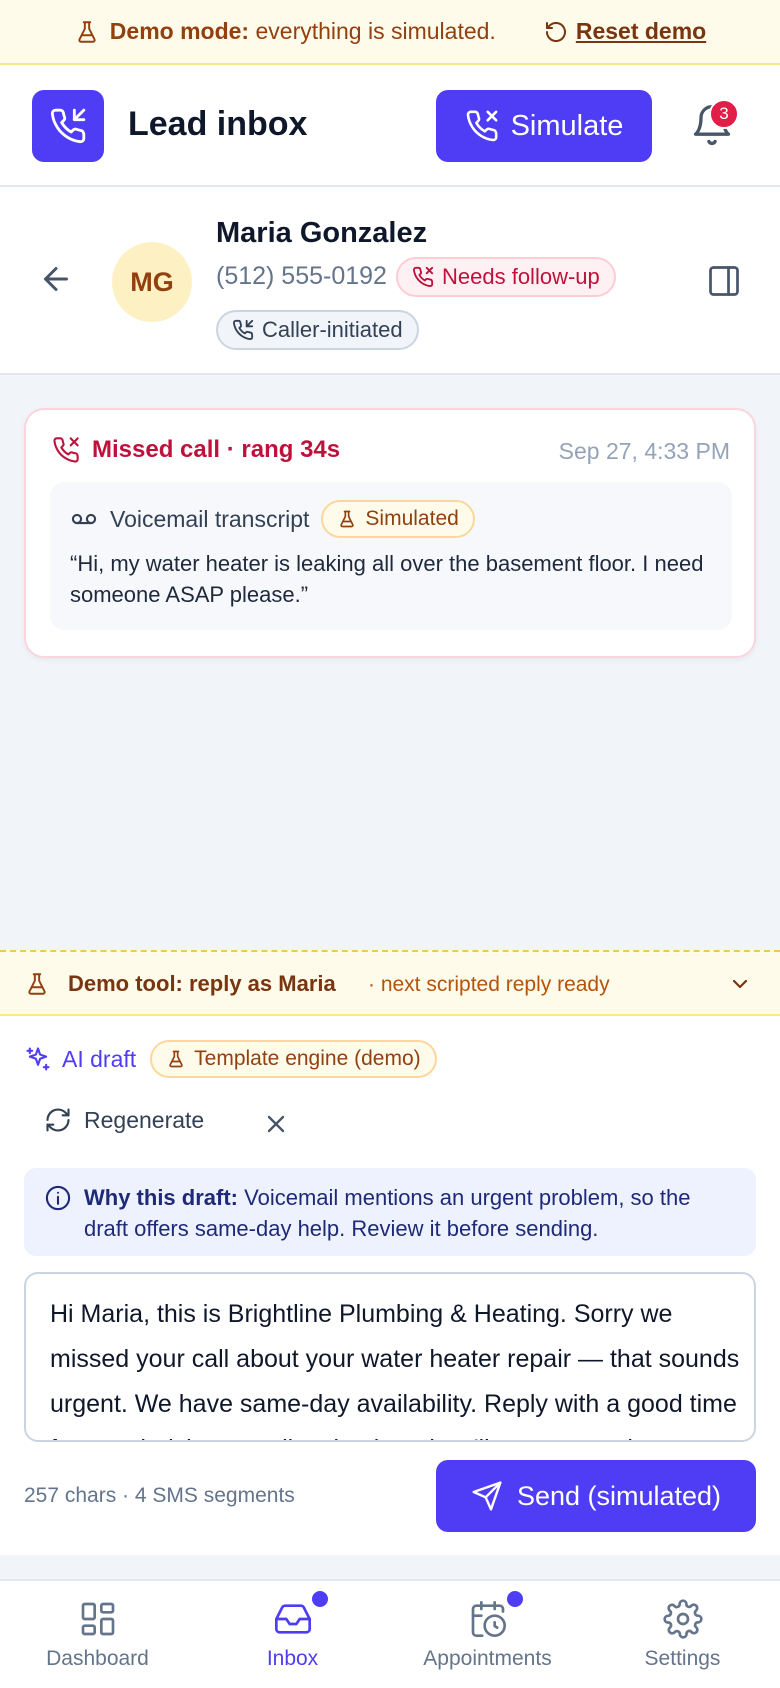 The width and height of the screenshot is (780, 1688). What do you see at coordinates (58, 1198) in the screenshot?
I see `info-icon` at bounding box center [58, 1198].